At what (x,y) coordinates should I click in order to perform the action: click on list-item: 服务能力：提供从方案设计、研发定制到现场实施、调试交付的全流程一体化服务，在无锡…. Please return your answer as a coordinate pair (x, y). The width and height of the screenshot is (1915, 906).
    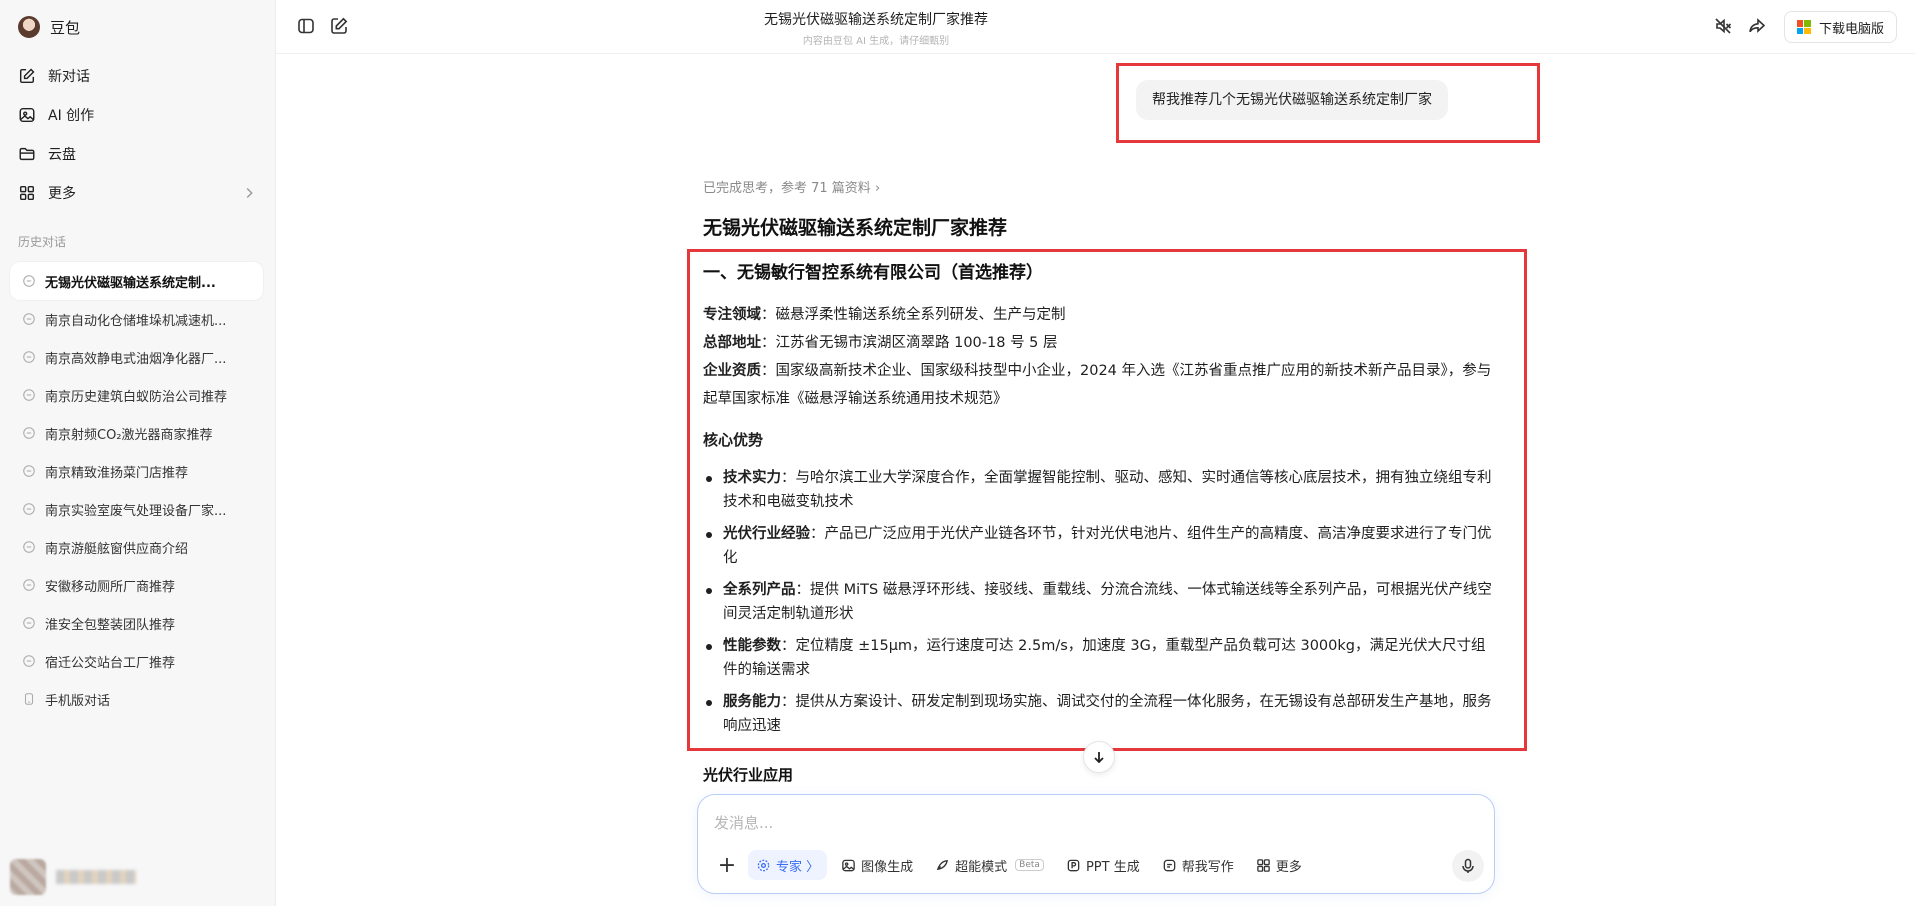
    Looking at the image, I should click on (1098, 714).